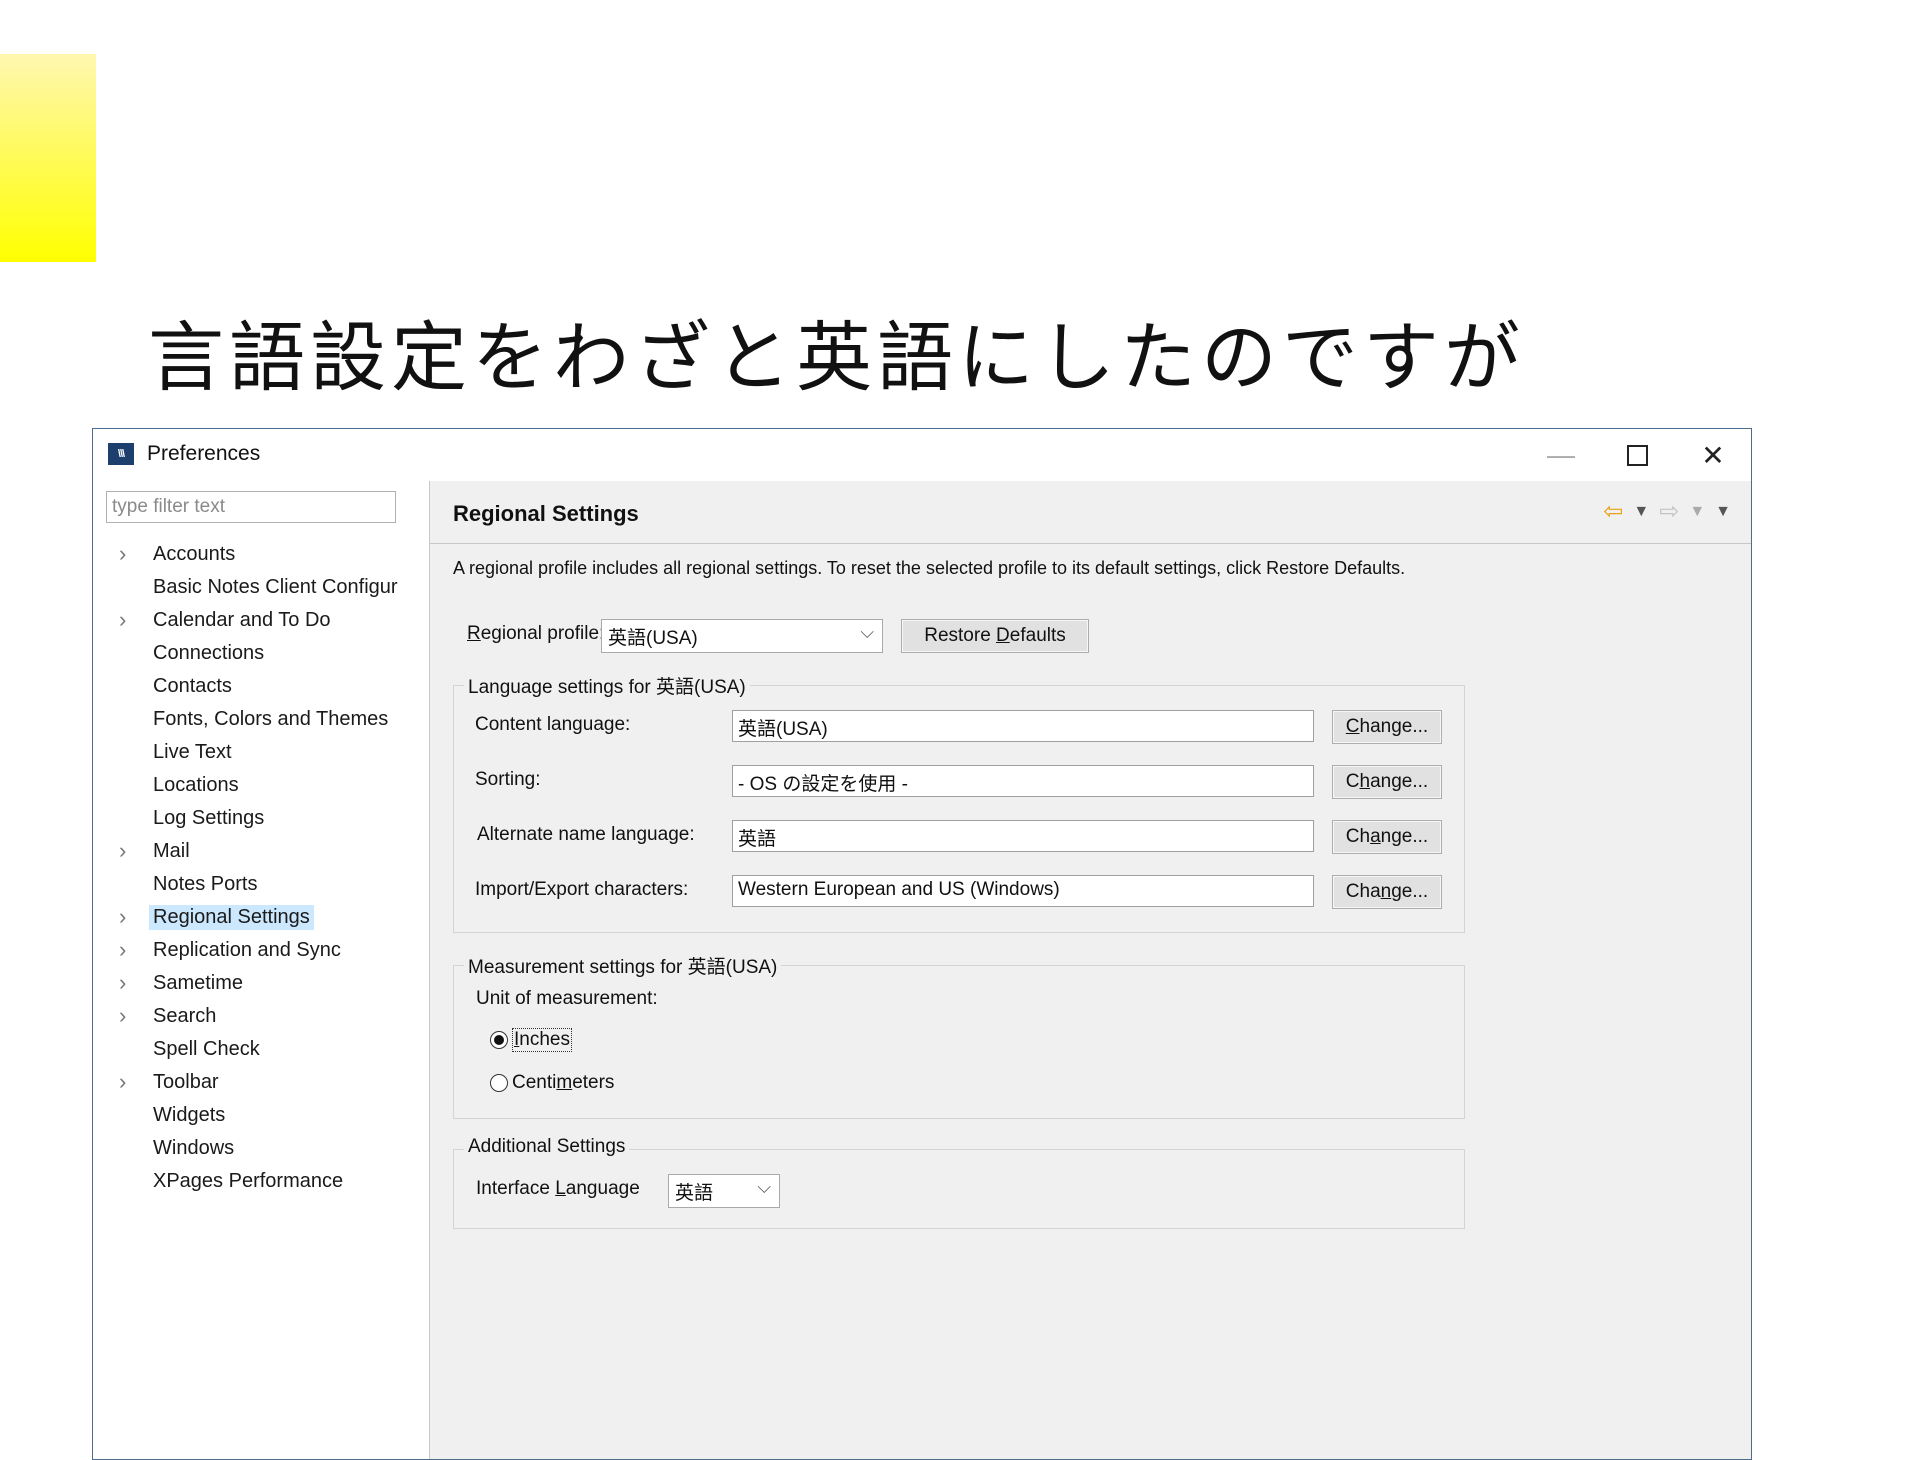 The width and height of the screenshot is (1920, 1460). Describe the element at coordinates (1023, 836) in the screenshot. I see `language-row-value-field: 英語` at that location.